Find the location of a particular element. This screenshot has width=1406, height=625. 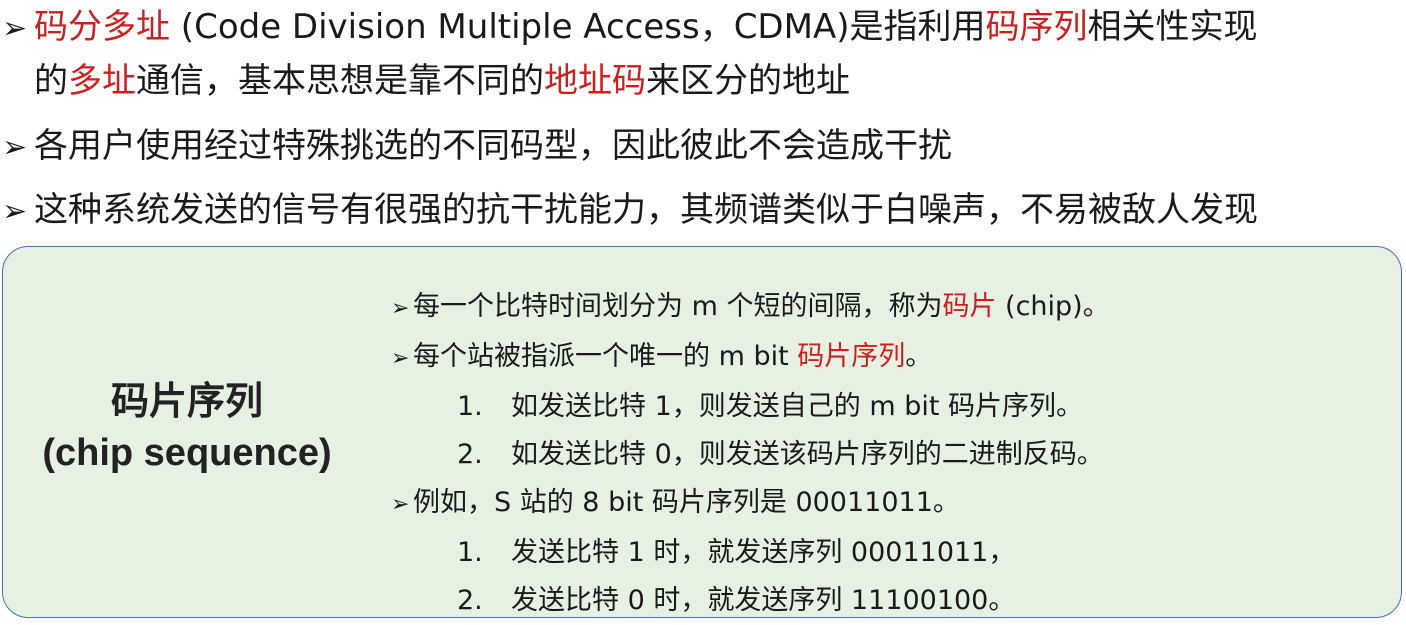

numbered-item: 2. 发送比特 0 时，就发送序列 11100100。 is located at coordinates (891, 601).